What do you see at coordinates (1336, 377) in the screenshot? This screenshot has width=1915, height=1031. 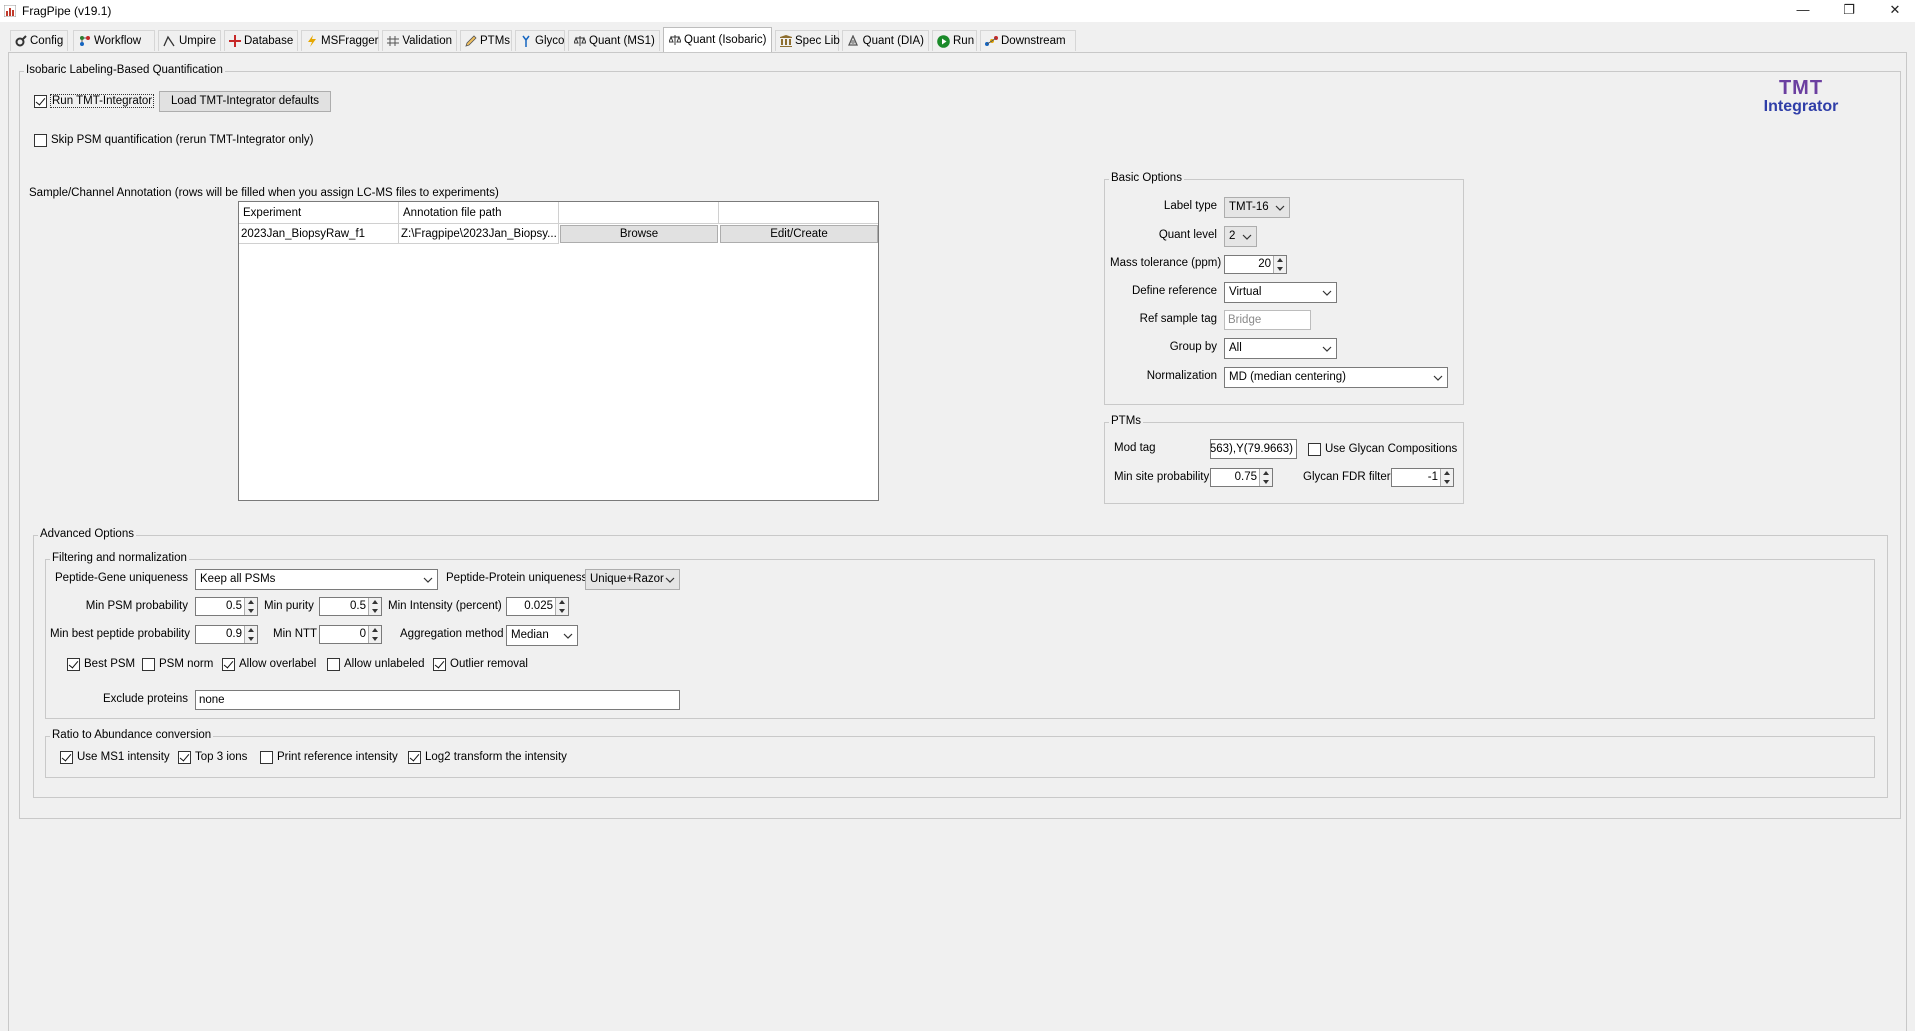 I see `normalization-select: MD (median centering)` at bounding box center [1336, 377].